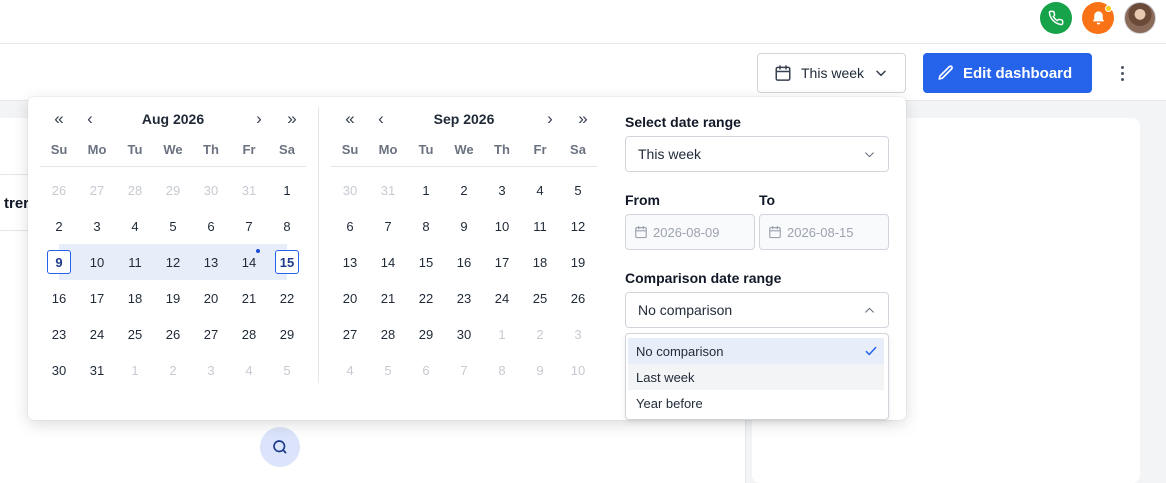 This screenshot has height=483, width=1166. Describe the element at coordinates (1056, 18) in the screenshot. I see `phone-button` at that location.